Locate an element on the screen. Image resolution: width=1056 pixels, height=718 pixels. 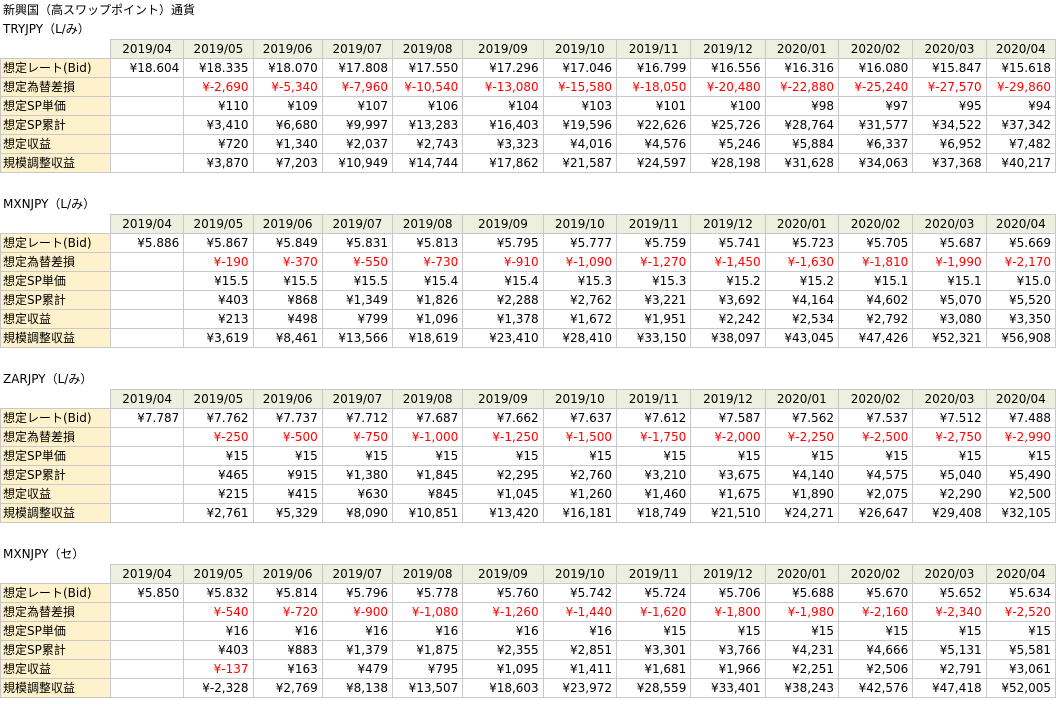
value-cell: ¥47,426 is located at coordinates (875, 338).